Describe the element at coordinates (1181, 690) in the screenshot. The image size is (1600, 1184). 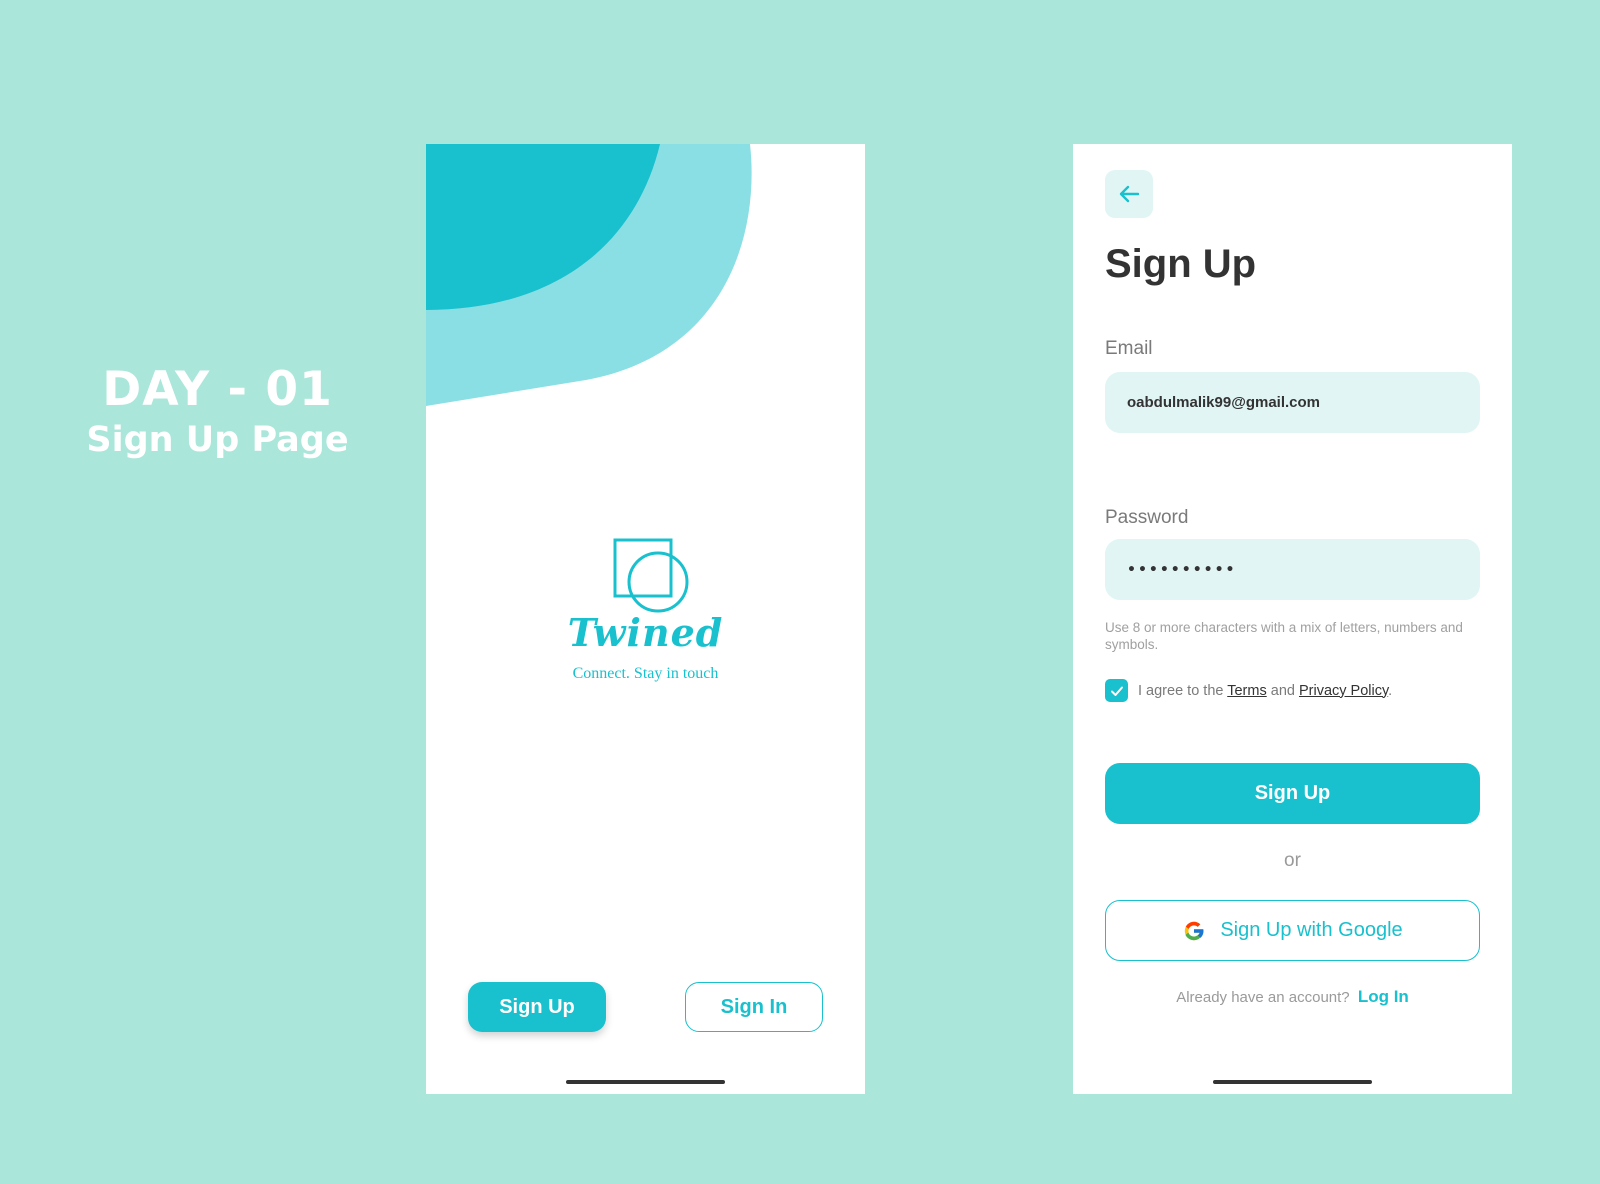
I see `agree-prefix: I agree to the` at that location.